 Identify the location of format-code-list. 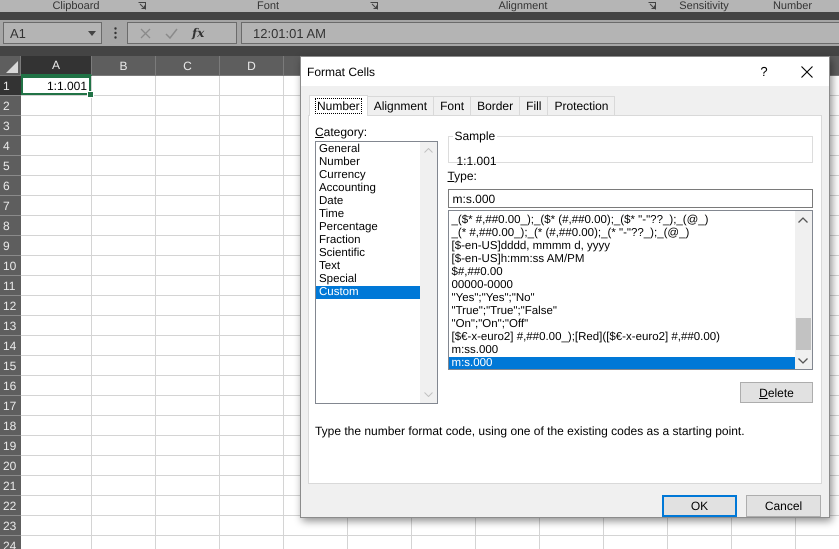
(630, 290).